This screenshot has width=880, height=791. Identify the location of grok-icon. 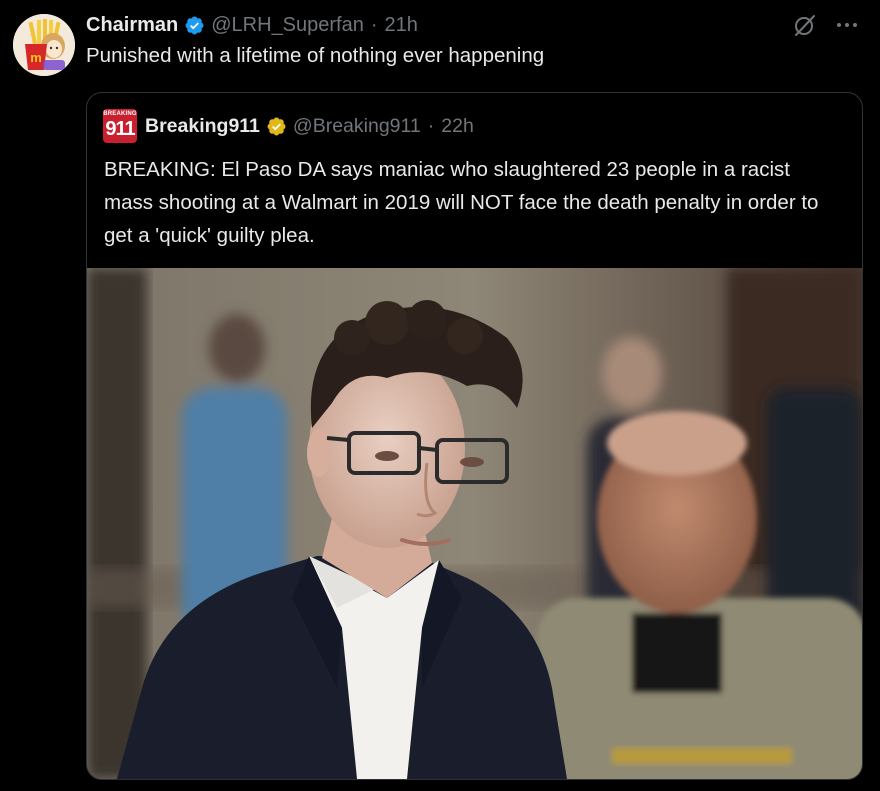
(805, 25).